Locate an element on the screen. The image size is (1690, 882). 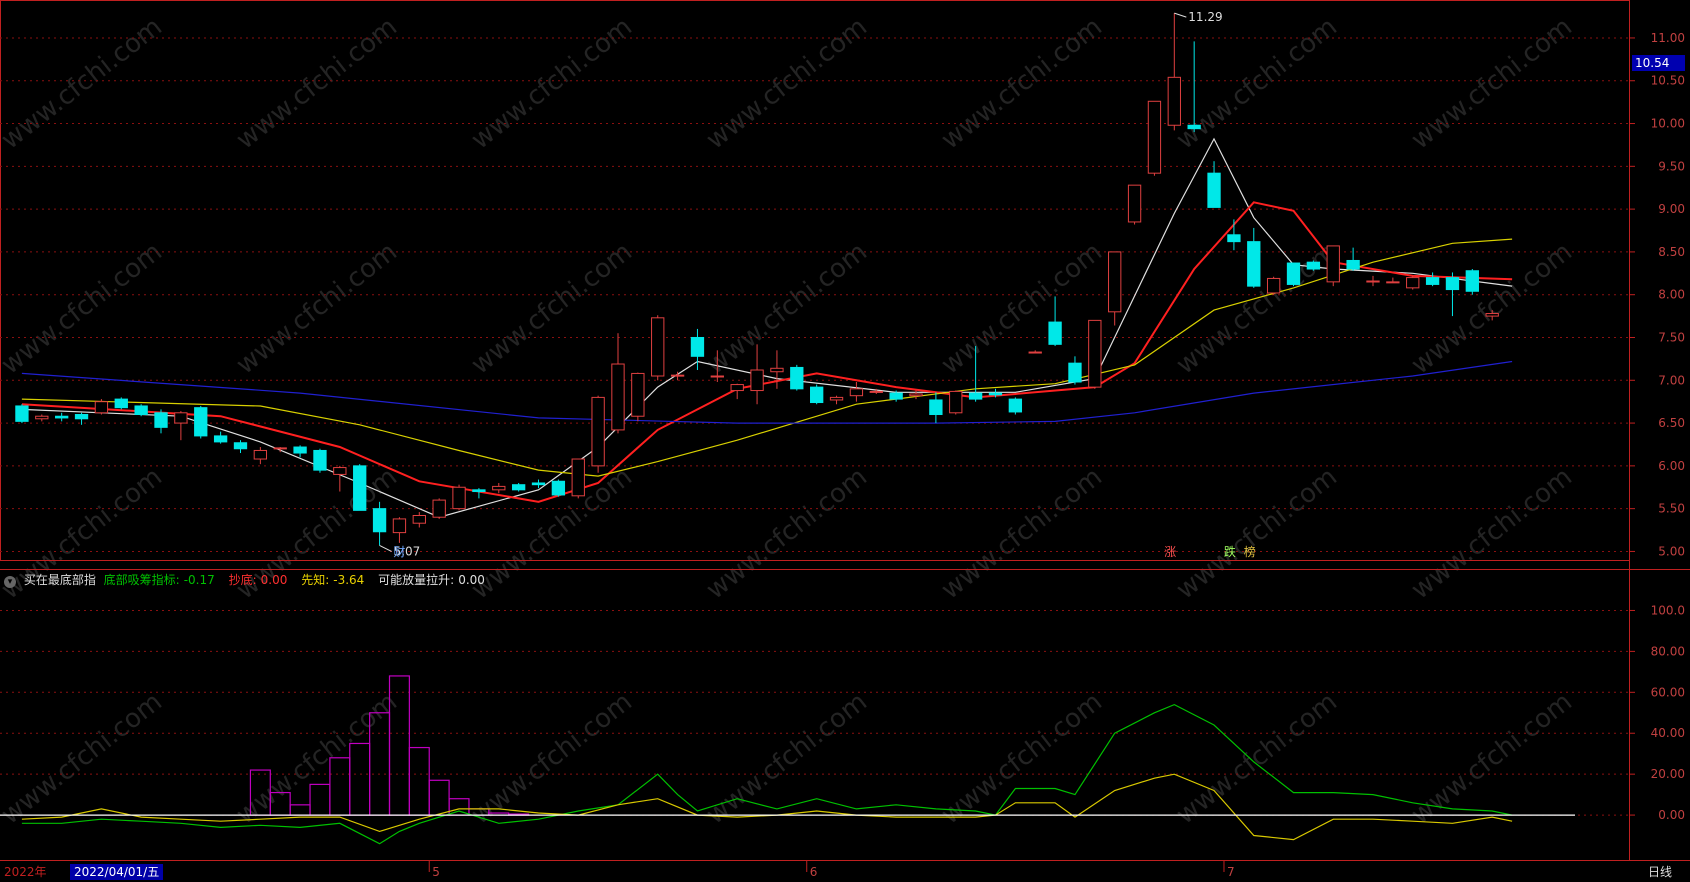
high-label: 11.29 is located at coordinates (1205, 17).